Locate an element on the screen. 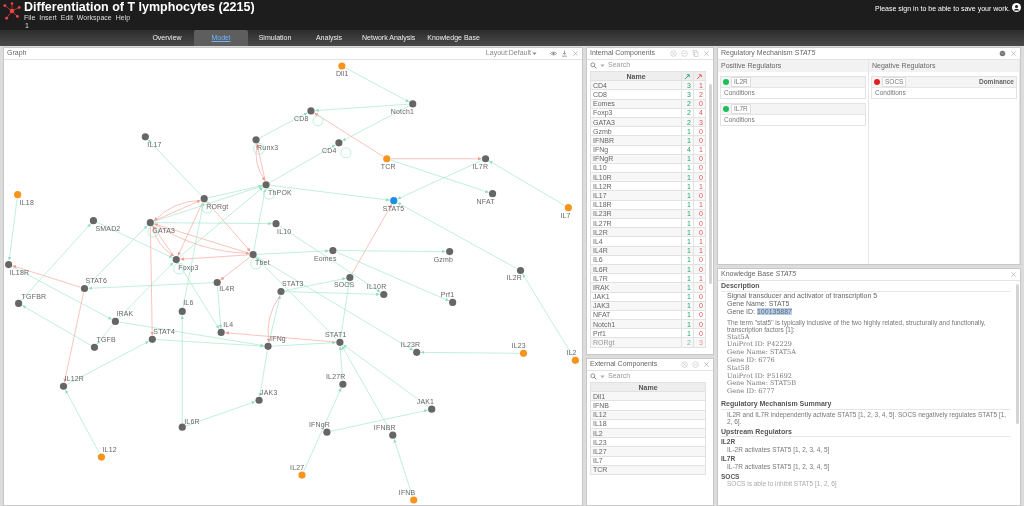 This screenshot has height=506, width=1024. inhibition-sort-icon is located at coordinates (699, 76).